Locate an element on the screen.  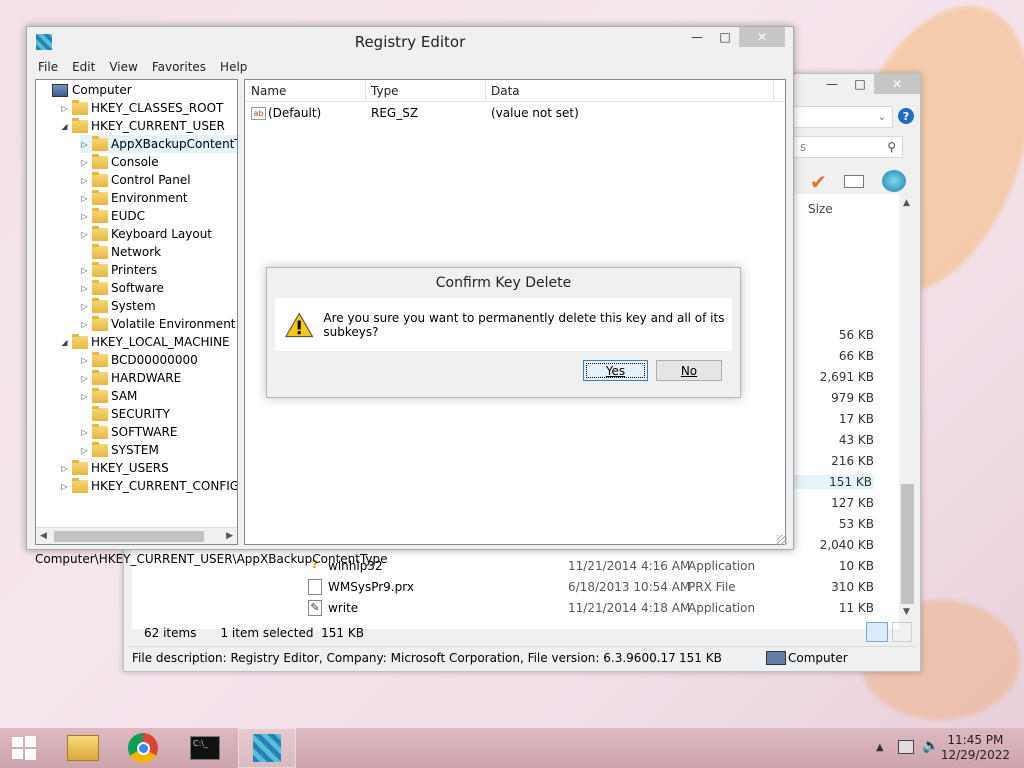
tree-item: ▷ EUDC is located at coordinates (112, 216).